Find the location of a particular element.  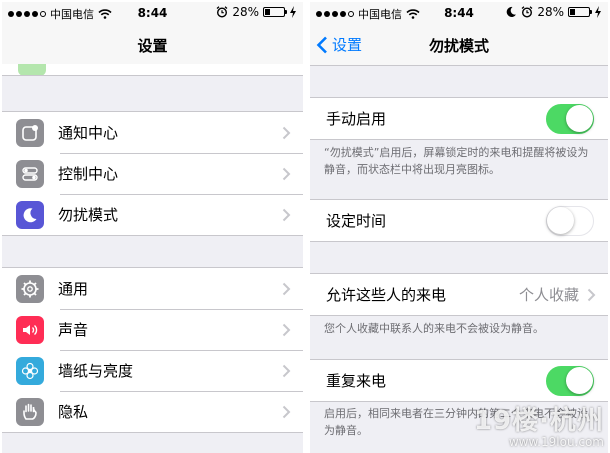

settings-item-label: 通用 is located at coordinates (73, 289).